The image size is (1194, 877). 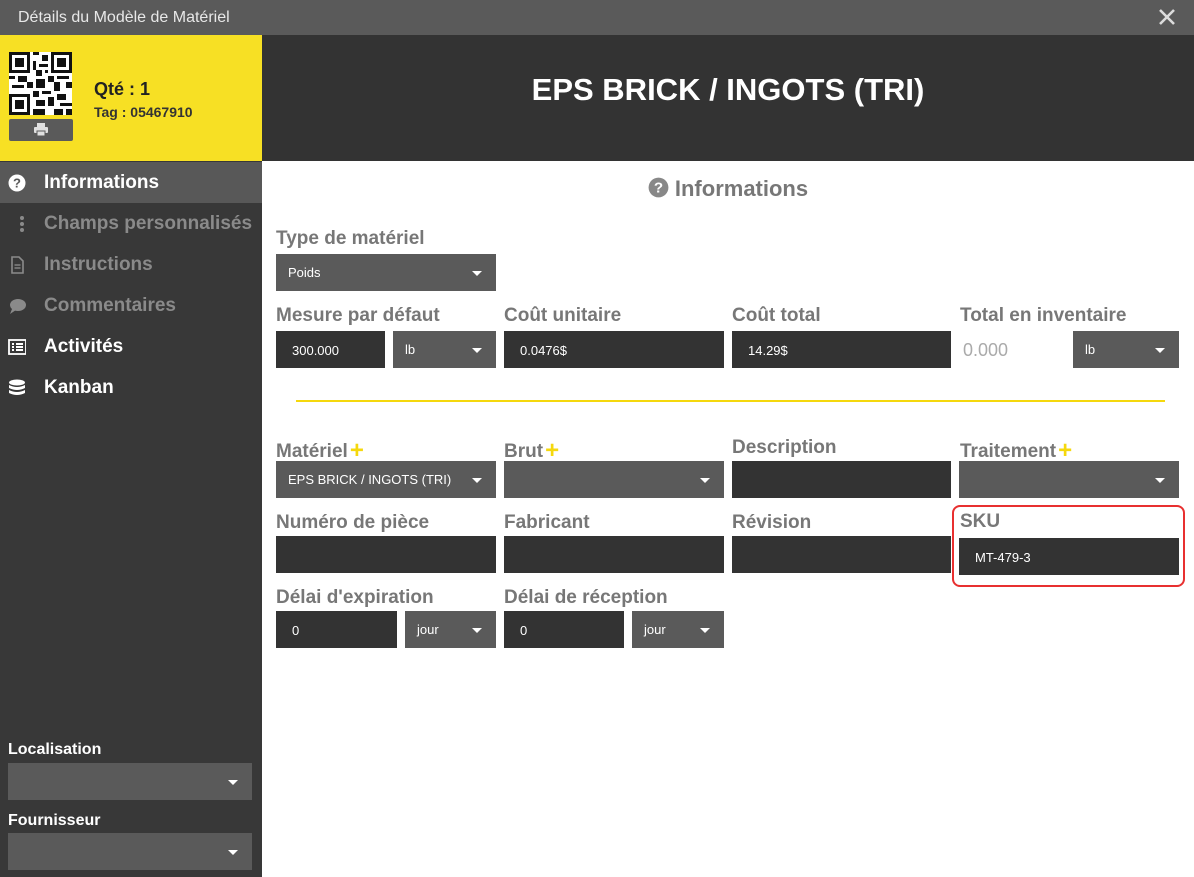 I want to click on section-title: ? Informations, so click(x=728, y=189).